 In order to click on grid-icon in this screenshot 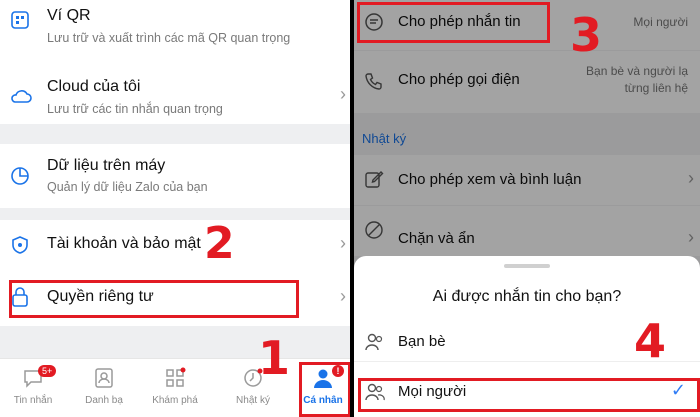, I will do `click(175, 378)`.